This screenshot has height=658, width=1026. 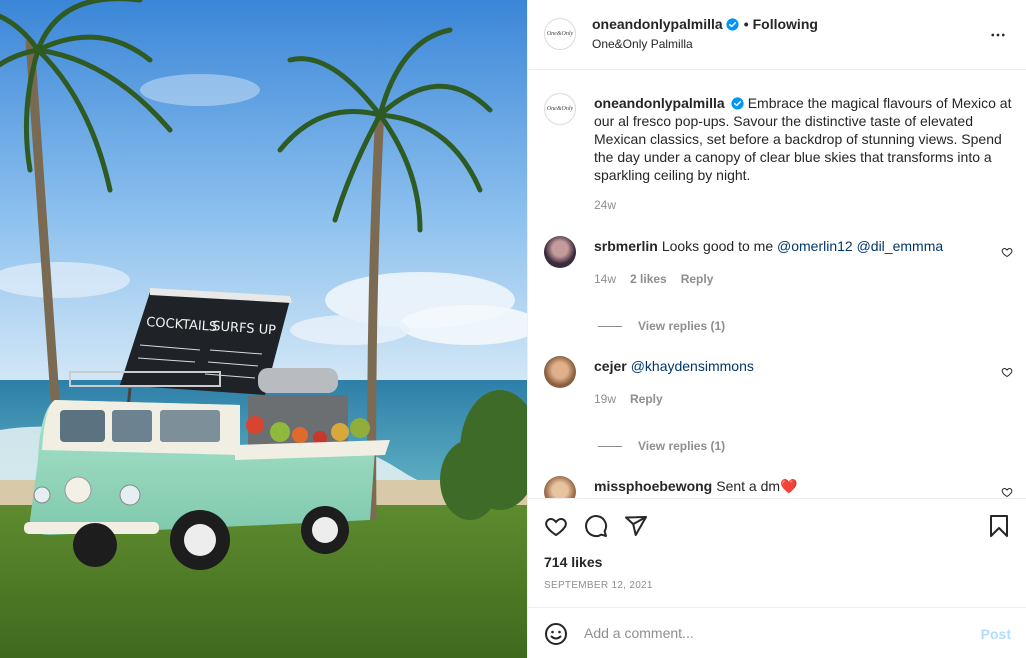 I want to click on header-user-line: oneandonlypalmilla • Following, so click(x=705, y=24).